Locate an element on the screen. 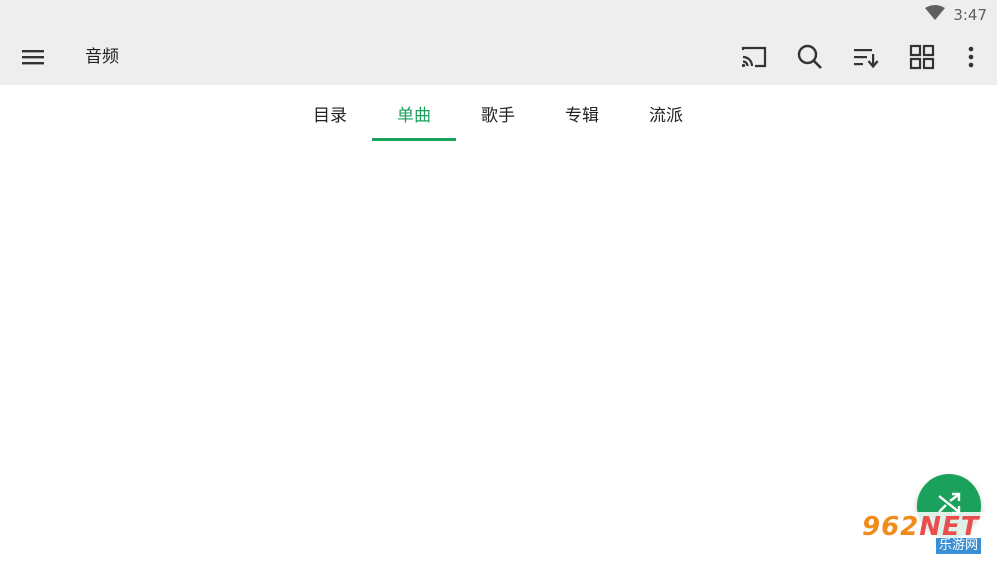 This screenshot has height=561, width=997. tab-label: 流派 is located at coordinates (666, 115).